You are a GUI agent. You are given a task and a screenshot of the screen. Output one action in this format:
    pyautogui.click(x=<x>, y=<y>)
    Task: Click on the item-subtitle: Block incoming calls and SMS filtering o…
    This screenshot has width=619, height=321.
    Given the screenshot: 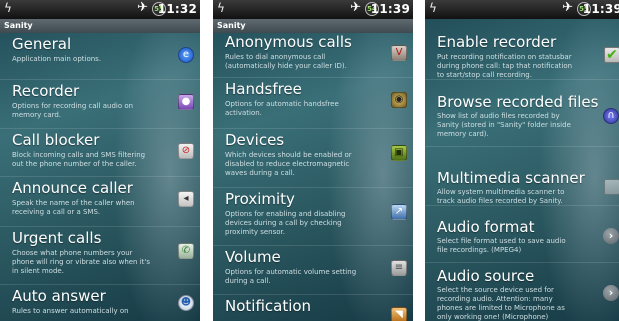 What is the action you would take?
    pyautogui.click(x=79, y=159)
    